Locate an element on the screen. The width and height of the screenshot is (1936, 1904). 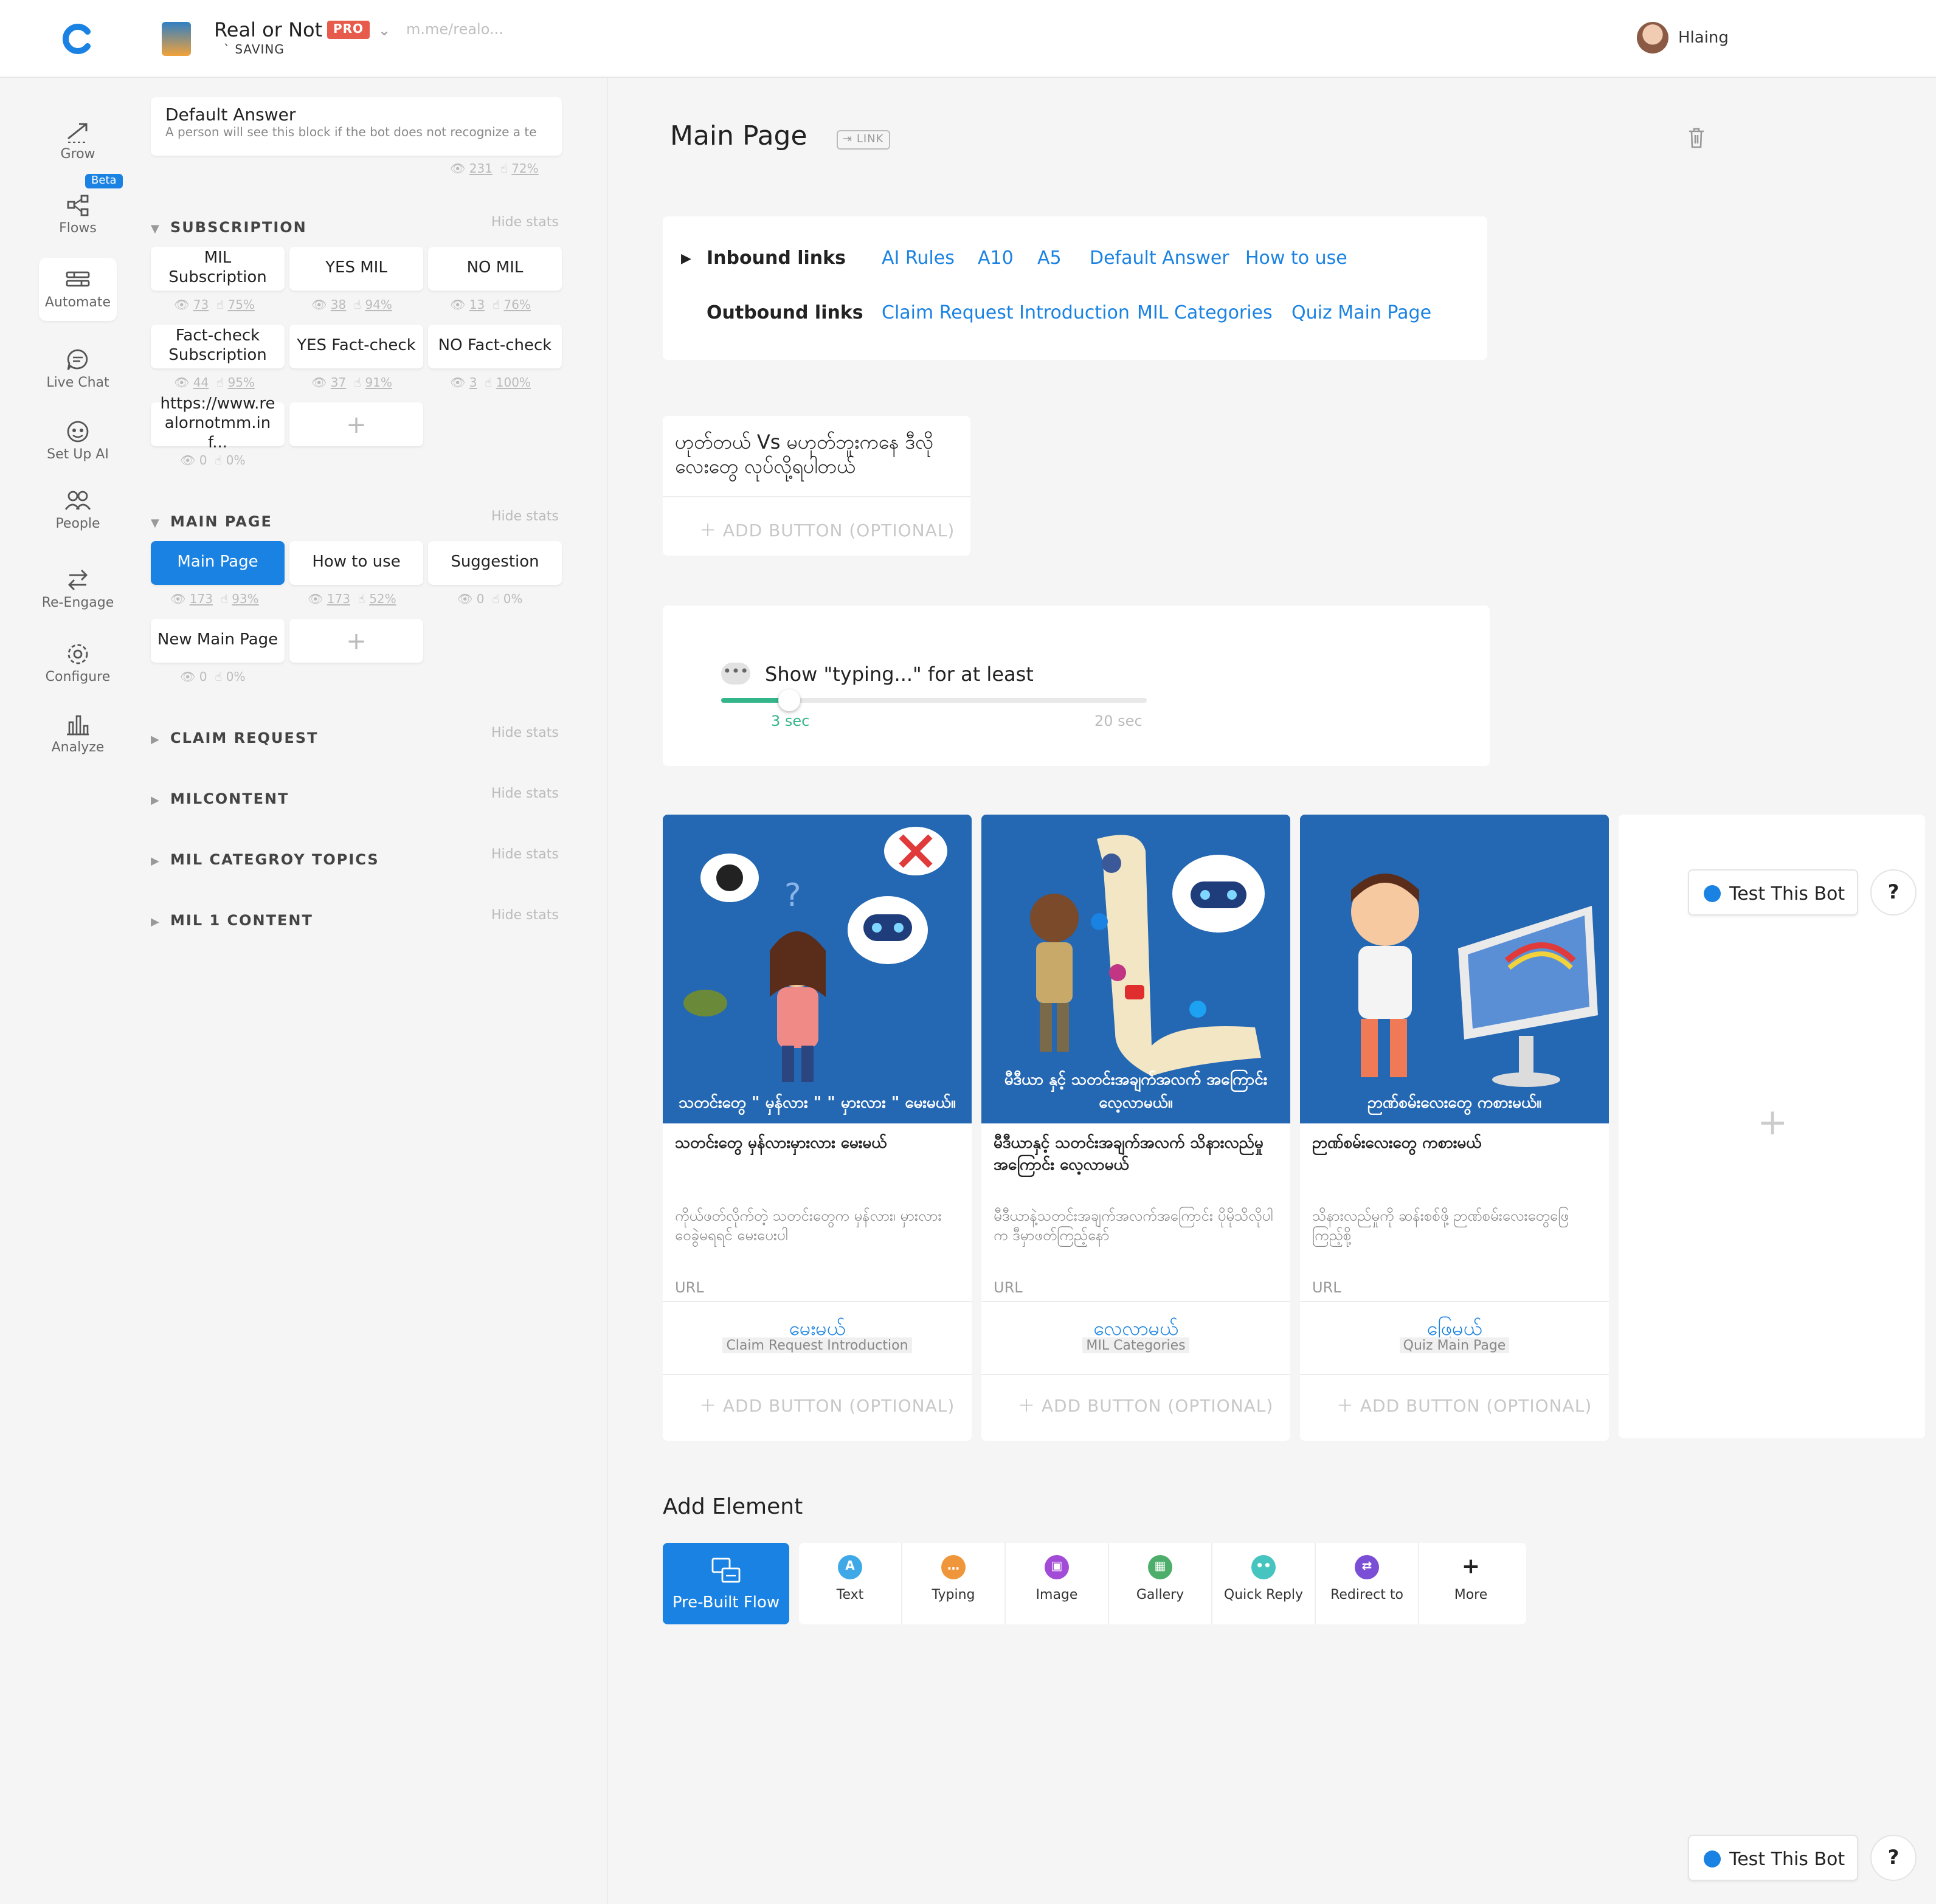
block-suggestion: Suggestion is located at coordinates (495, 563).